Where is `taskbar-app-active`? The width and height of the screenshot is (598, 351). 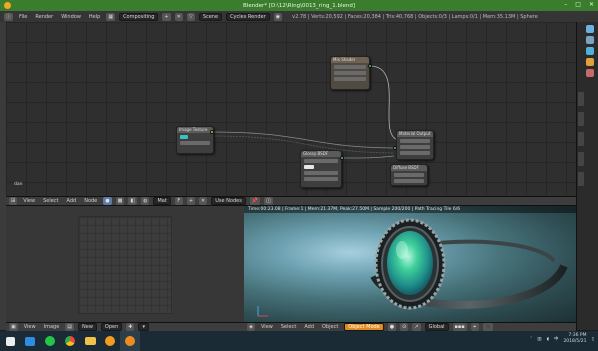
taskbar-app-active is located at coordinates (130, 341).